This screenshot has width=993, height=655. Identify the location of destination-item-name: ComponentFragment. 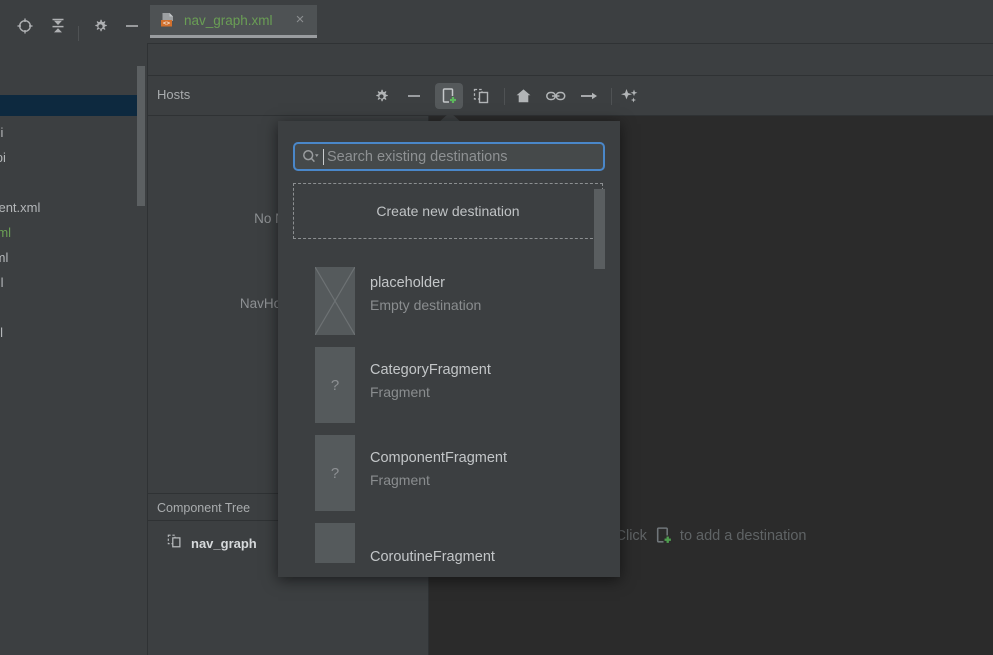
(439, 458).